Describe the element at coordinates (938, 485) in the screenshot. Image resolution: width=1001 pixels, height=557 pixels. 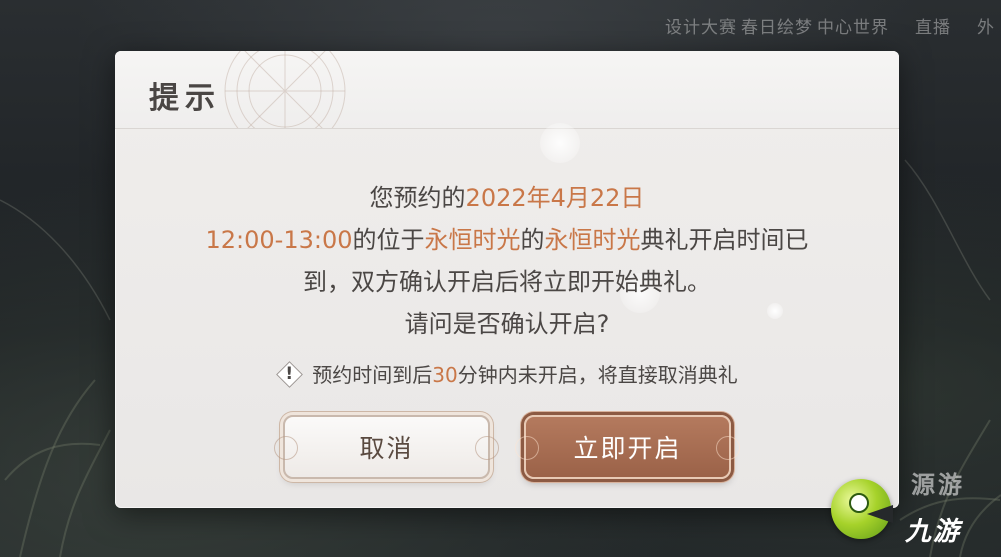
I see `watermark-top-text: 源游` at that location.